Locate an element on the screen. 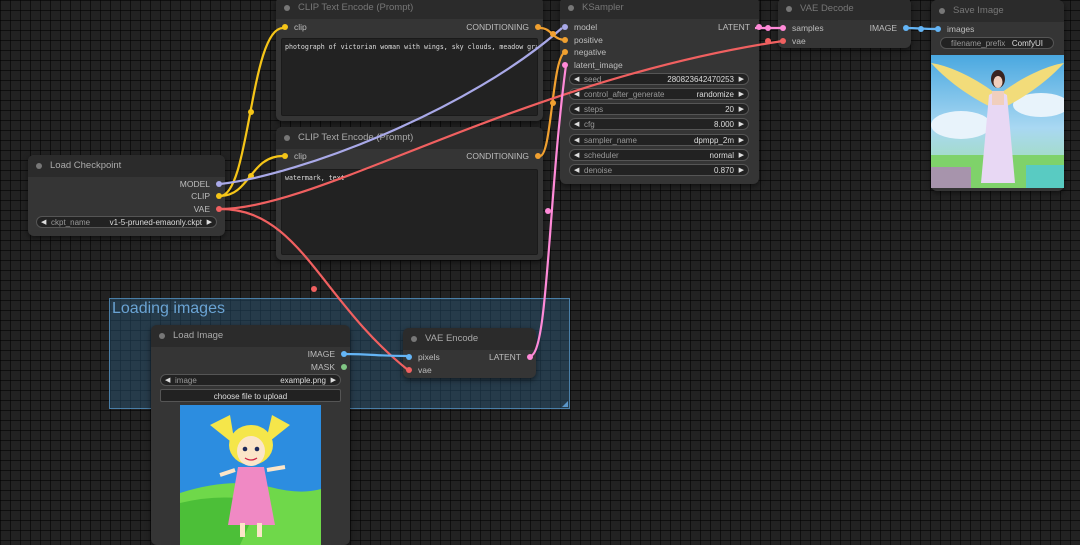 This screenshot has height=545, width=1080. filename-prefix-widget: filename_prefix ComfyUI is located at coordinates (997, 43).